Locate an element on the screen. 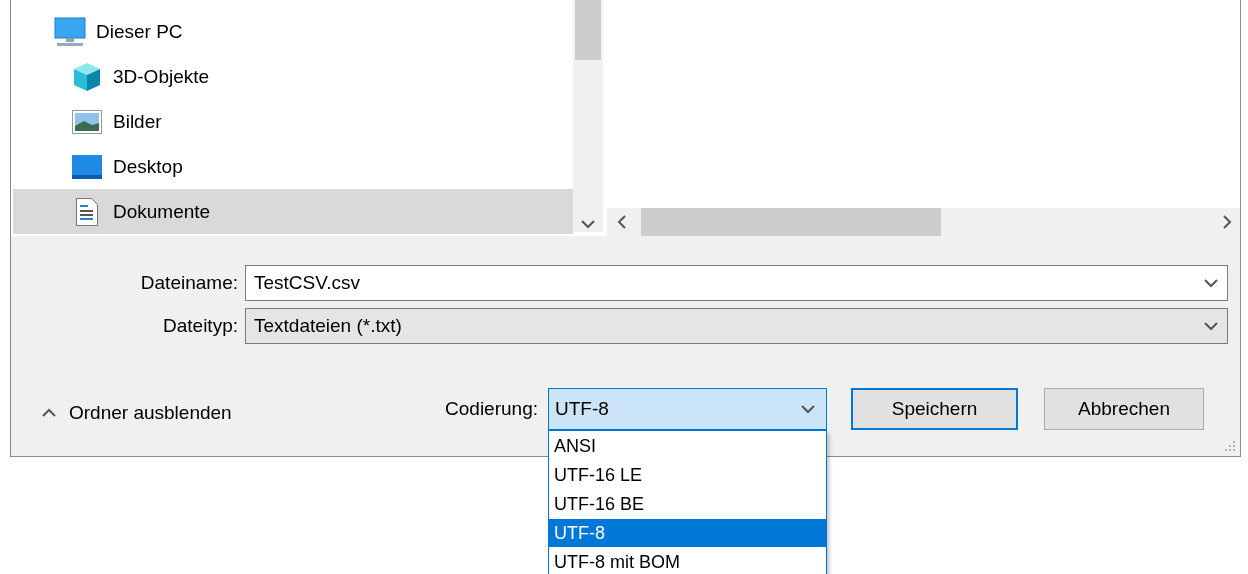  dropdown-field: Textdateien (*.txt) is located at coordinates (736, 326).